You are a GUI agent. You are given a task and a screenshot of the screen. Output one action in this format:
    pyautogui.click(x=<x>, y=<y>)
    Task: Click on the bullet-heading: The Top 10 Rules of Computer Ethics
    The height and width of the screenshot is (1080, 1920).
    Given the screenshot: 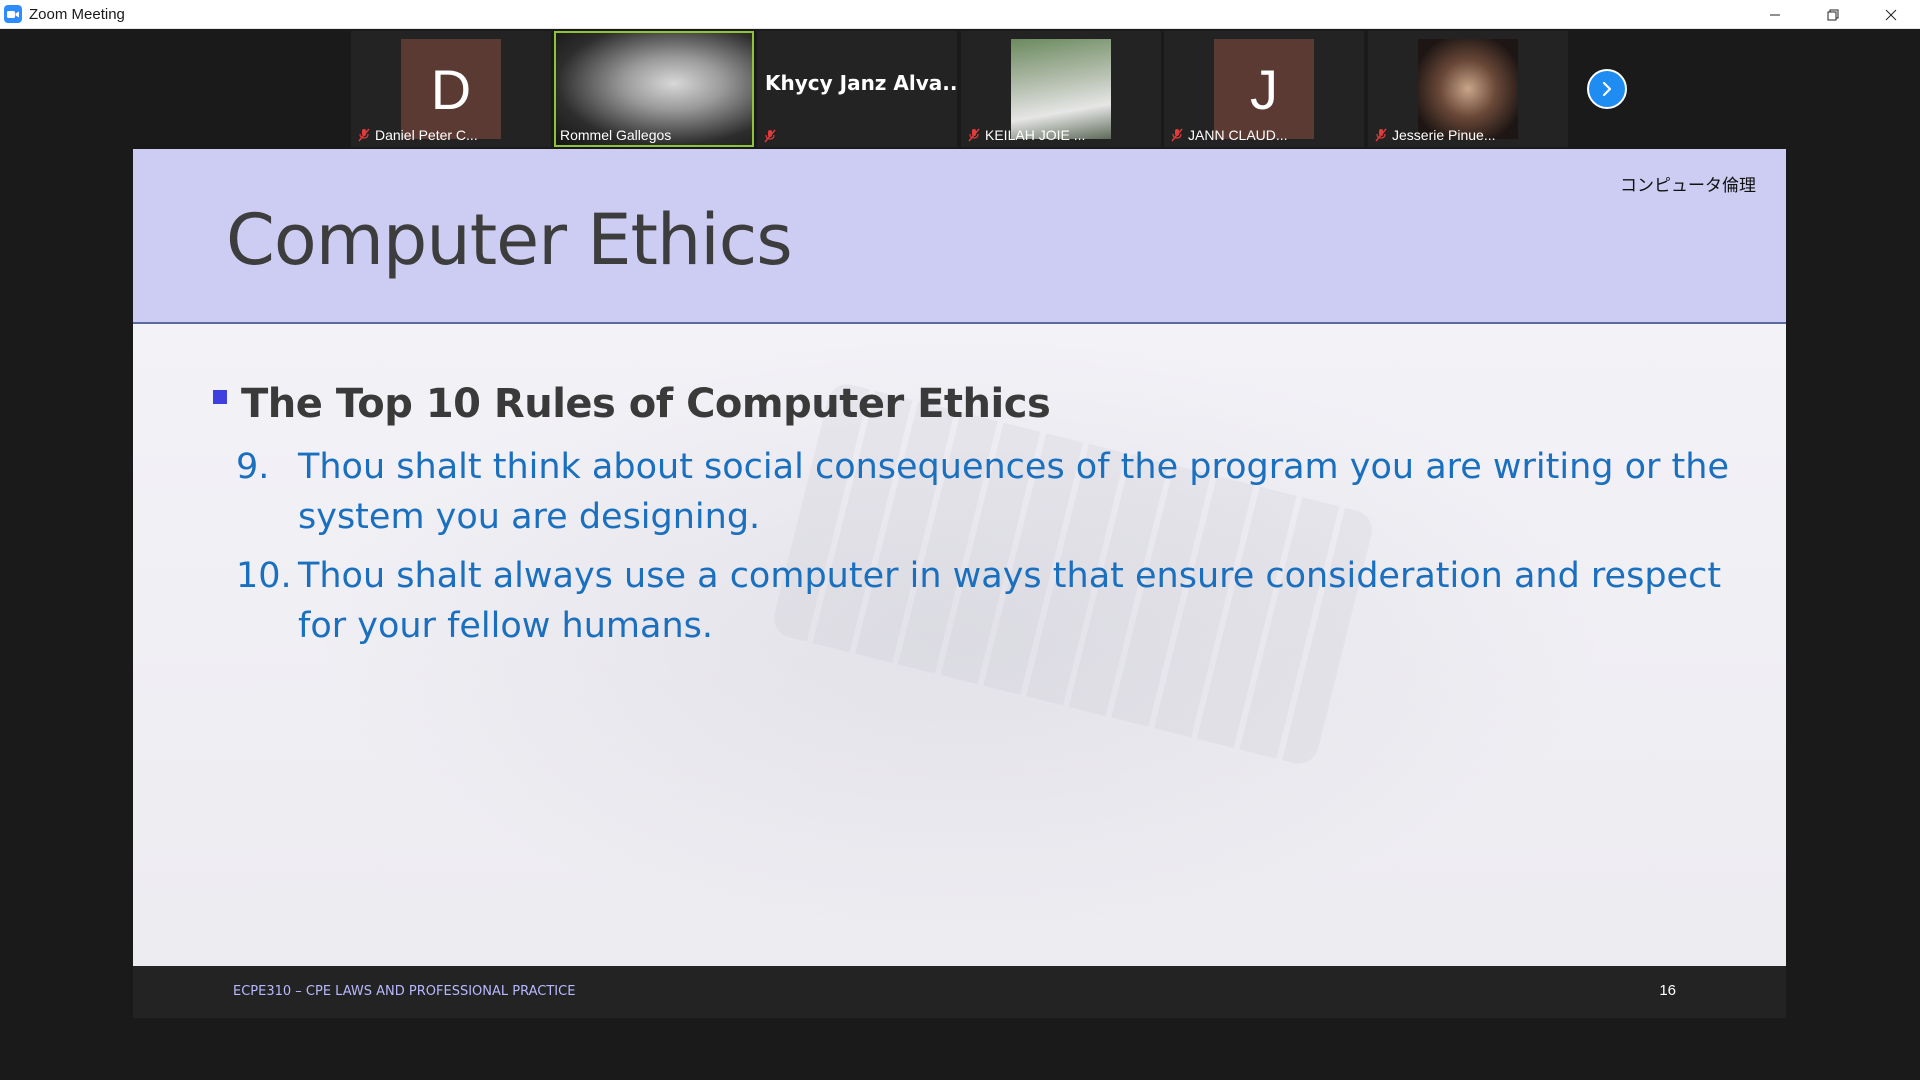 What is the action you would take?
    pyautogui.click(x=632, y=404)
    